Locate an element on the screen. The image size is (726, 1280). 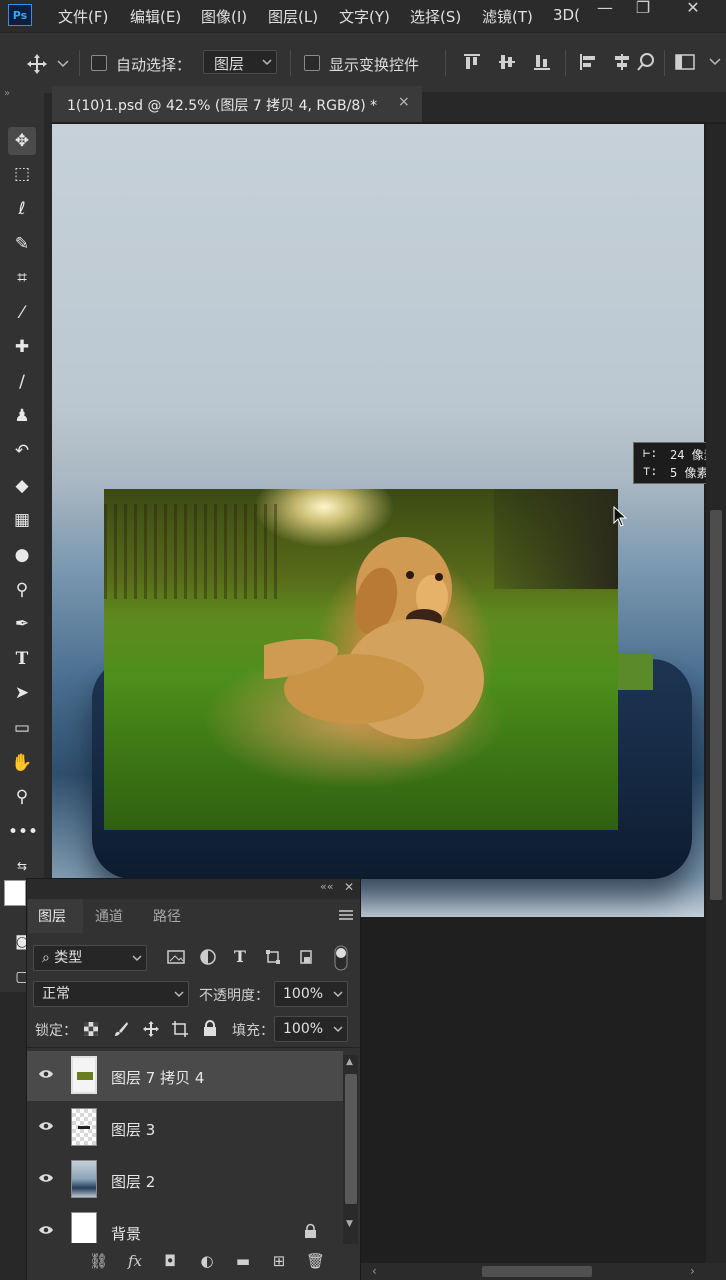
lock-position-icon is located at coordinates (151, 1029).